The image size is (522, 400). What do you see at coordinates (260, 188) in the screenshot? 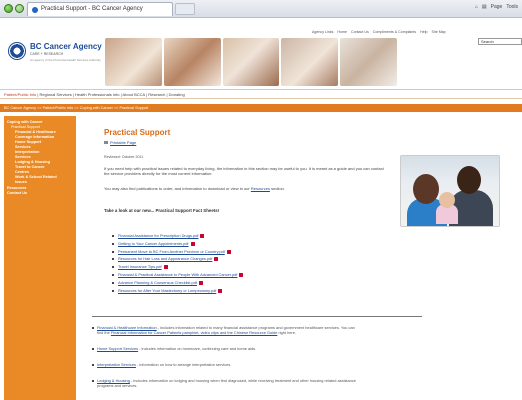
I see `resources-link: Resources` at bounding box center [260, 188].